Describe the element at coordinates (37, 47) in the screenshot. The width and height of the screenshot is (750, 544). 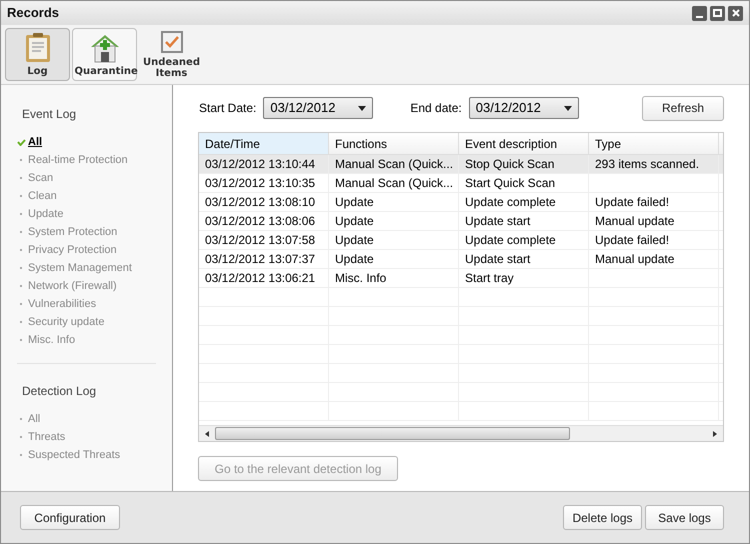
I see `clipboard-icon` at that location.